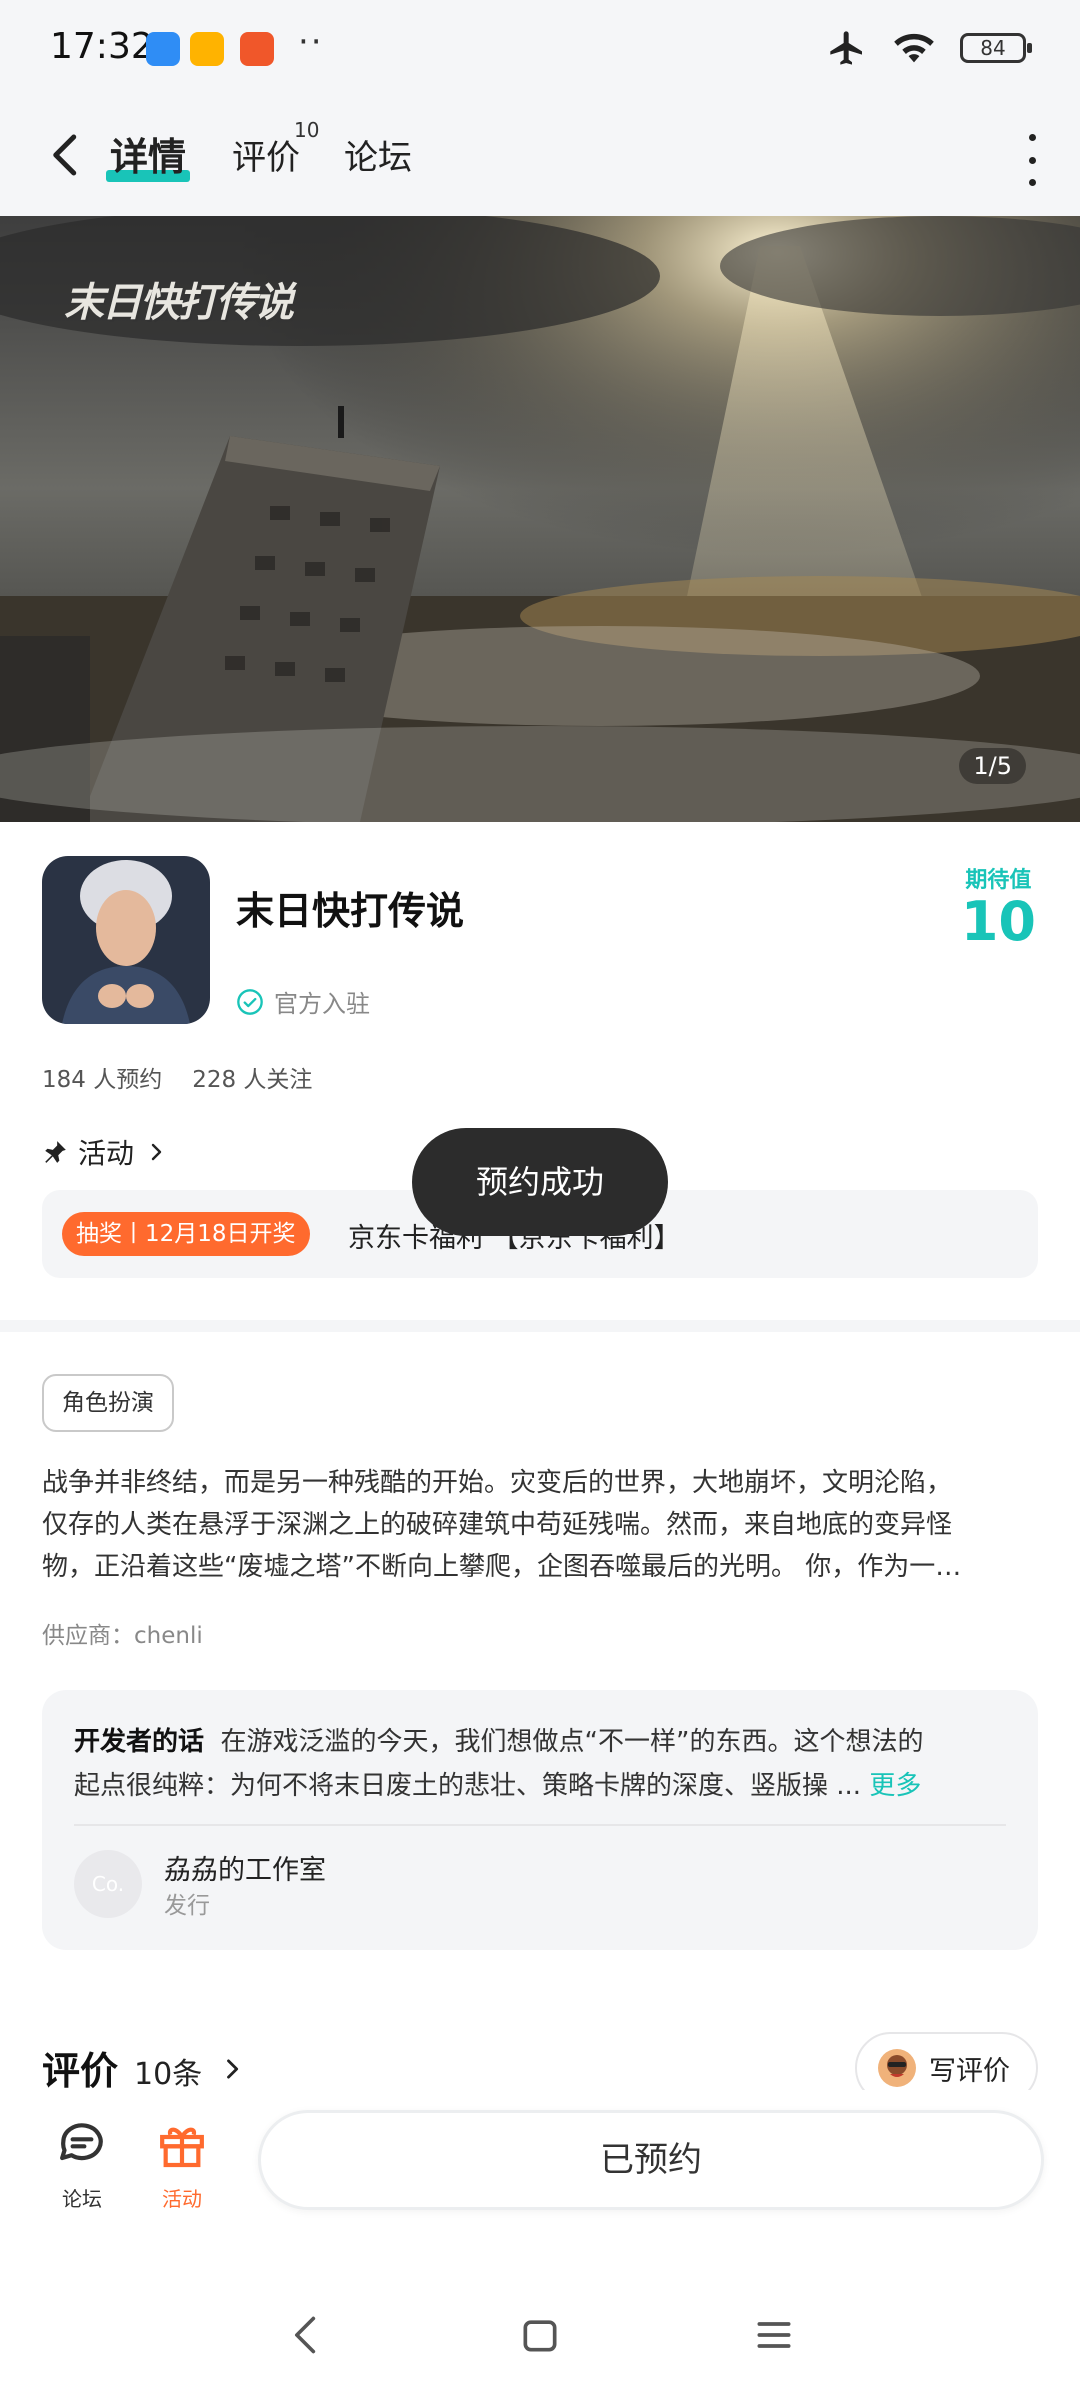  I want to click on more-options-icon, so click(1032, 160).